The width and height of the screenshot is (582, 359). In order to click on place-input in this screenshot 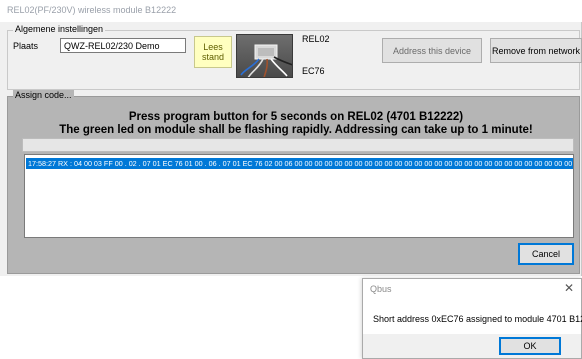, I will do `click(123, 45)`.